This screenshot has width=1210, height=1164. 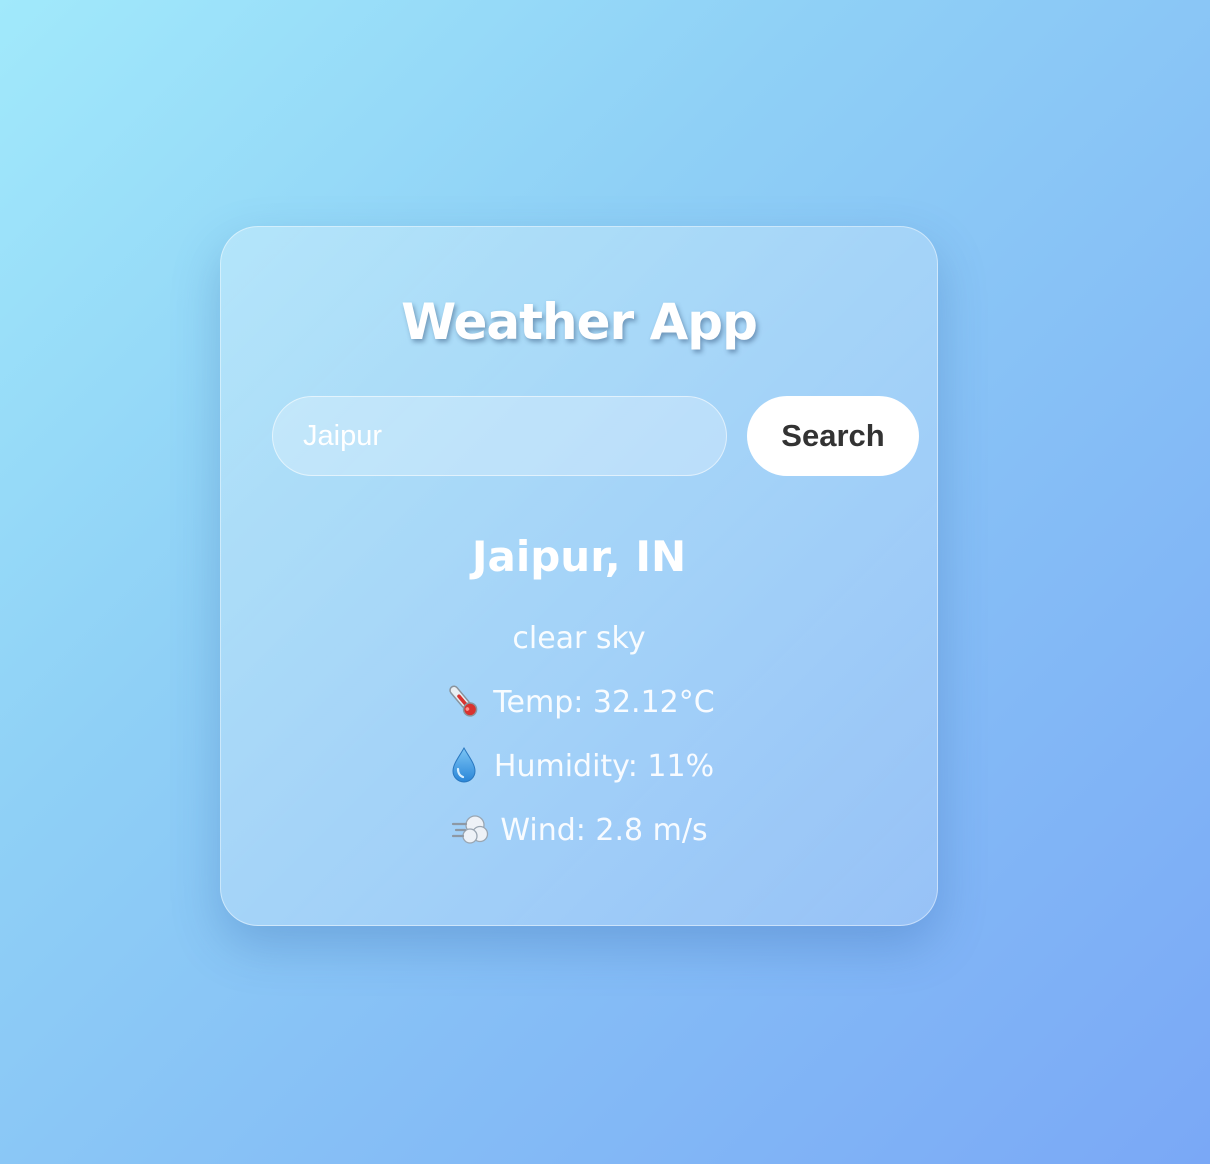 What do you see at coordinates (463, 701) in the screenshot?
I see `thermometer-icon` at bounding box center [463, 701].